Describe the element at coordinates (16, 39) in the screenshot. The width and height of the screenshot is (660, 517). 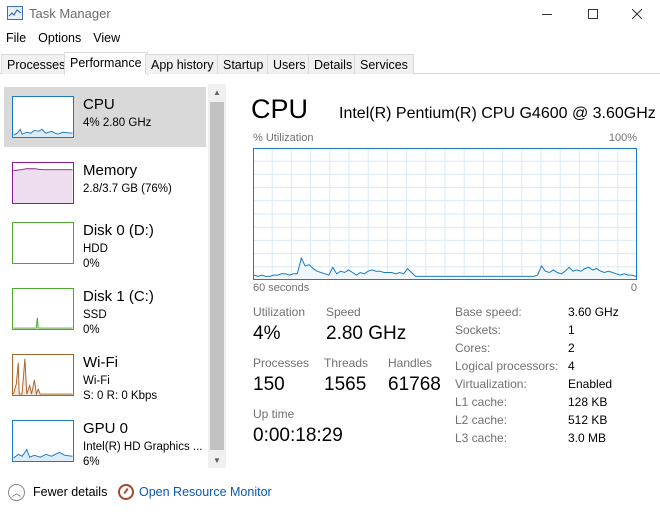
I see `menu-file: File` at that location.